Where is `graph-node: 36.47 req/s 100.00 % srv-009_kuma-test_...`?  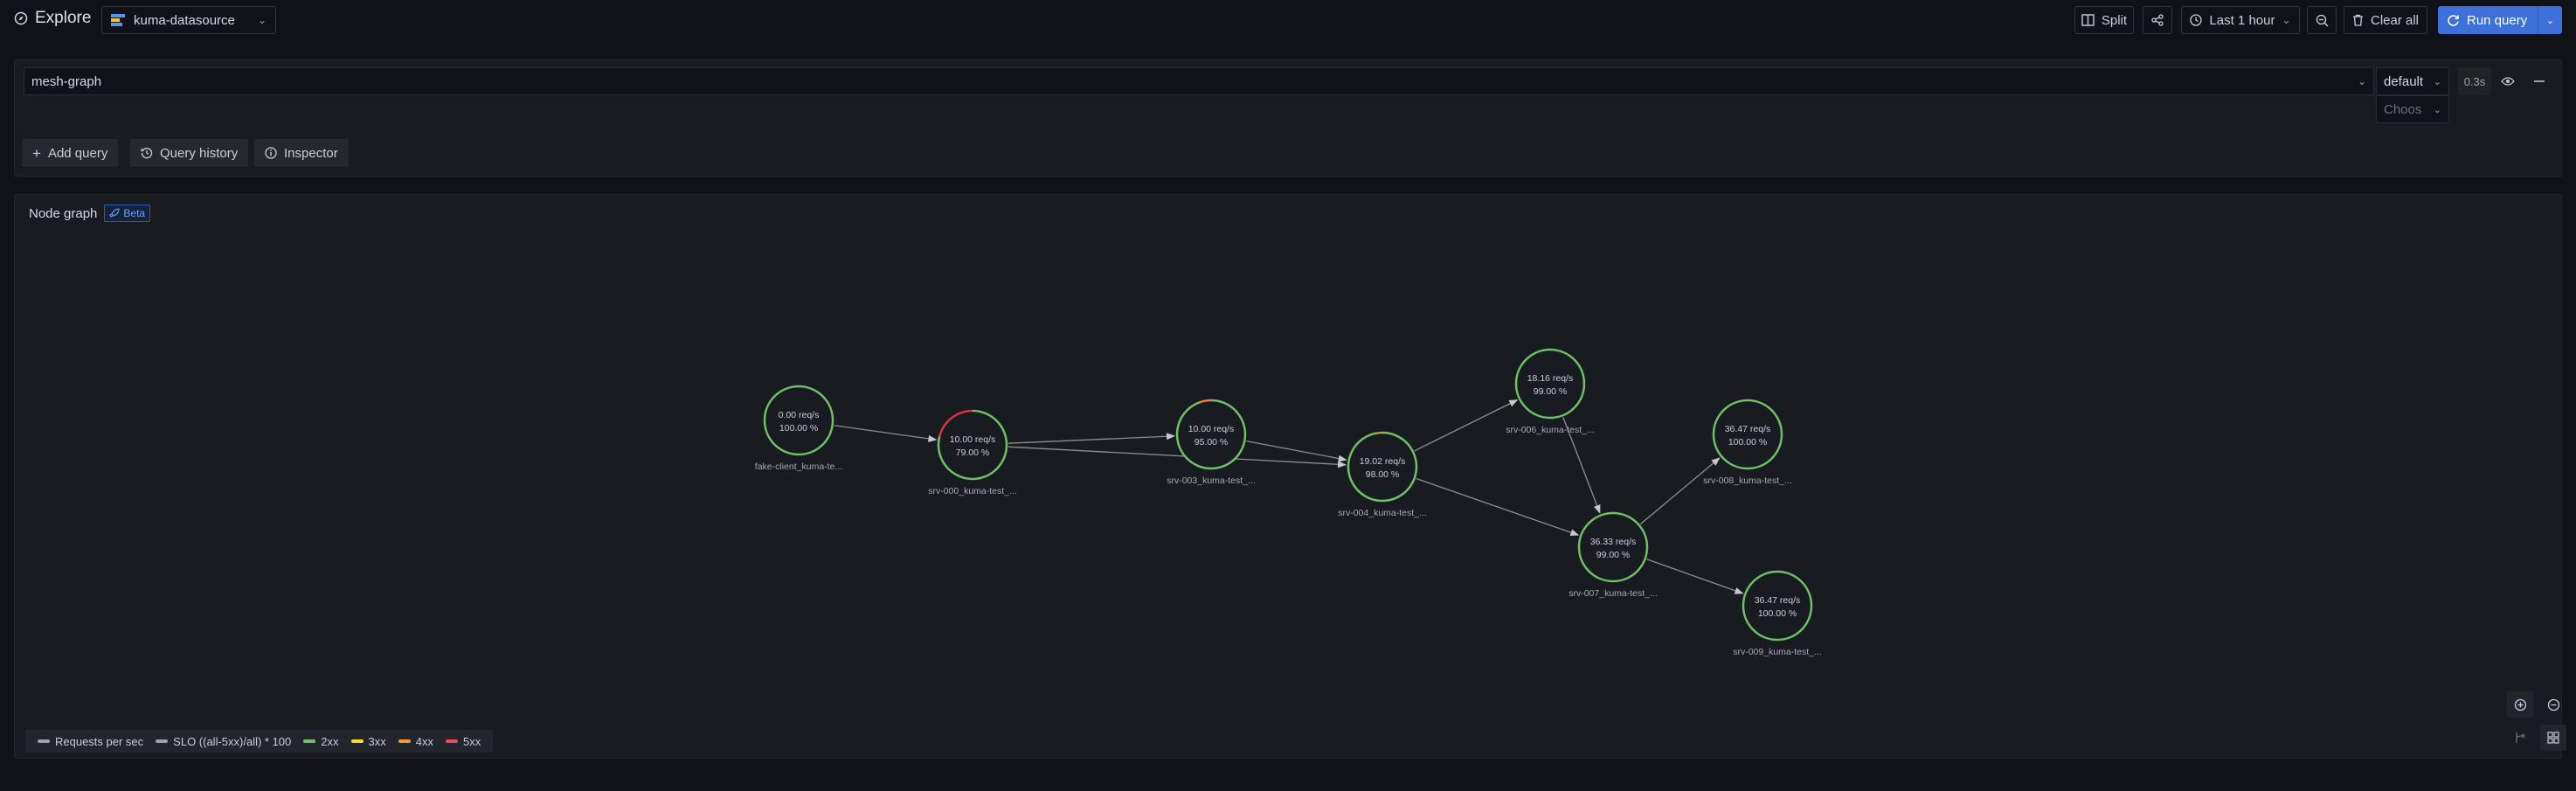
graph-node: 36.47 req/s 100.00 % srv-009_kuma-test_... is located at coordinates (1777, 614).